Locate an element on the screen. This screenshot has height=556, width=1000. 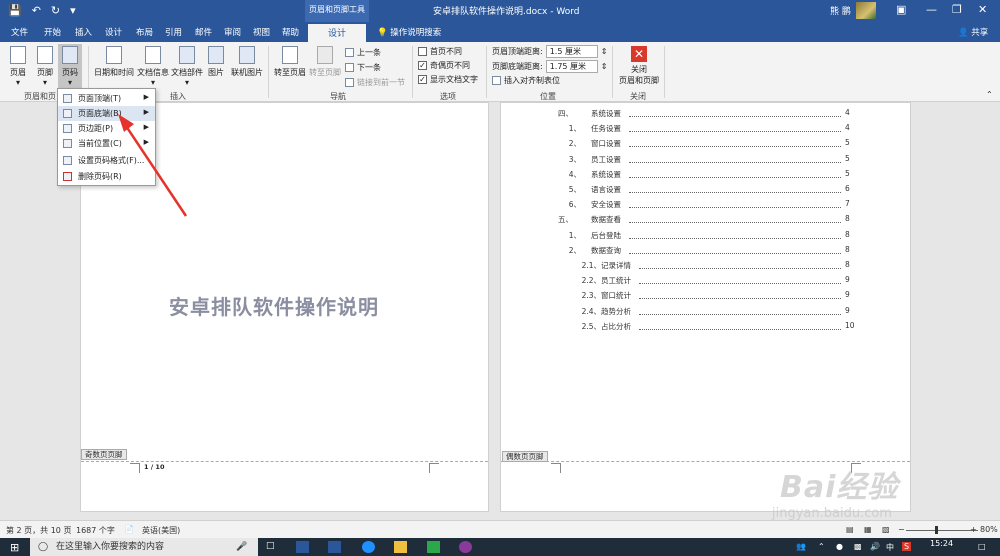
tray-app-icon: ● is located at coordinates (839, 546).